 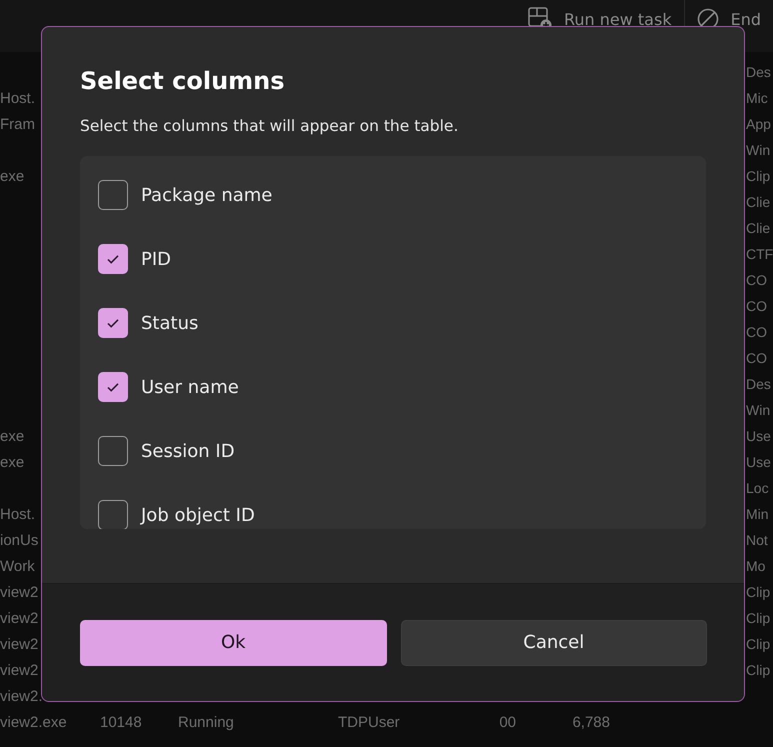 I want to click on process-name: view2., so click(x=21, y=696).